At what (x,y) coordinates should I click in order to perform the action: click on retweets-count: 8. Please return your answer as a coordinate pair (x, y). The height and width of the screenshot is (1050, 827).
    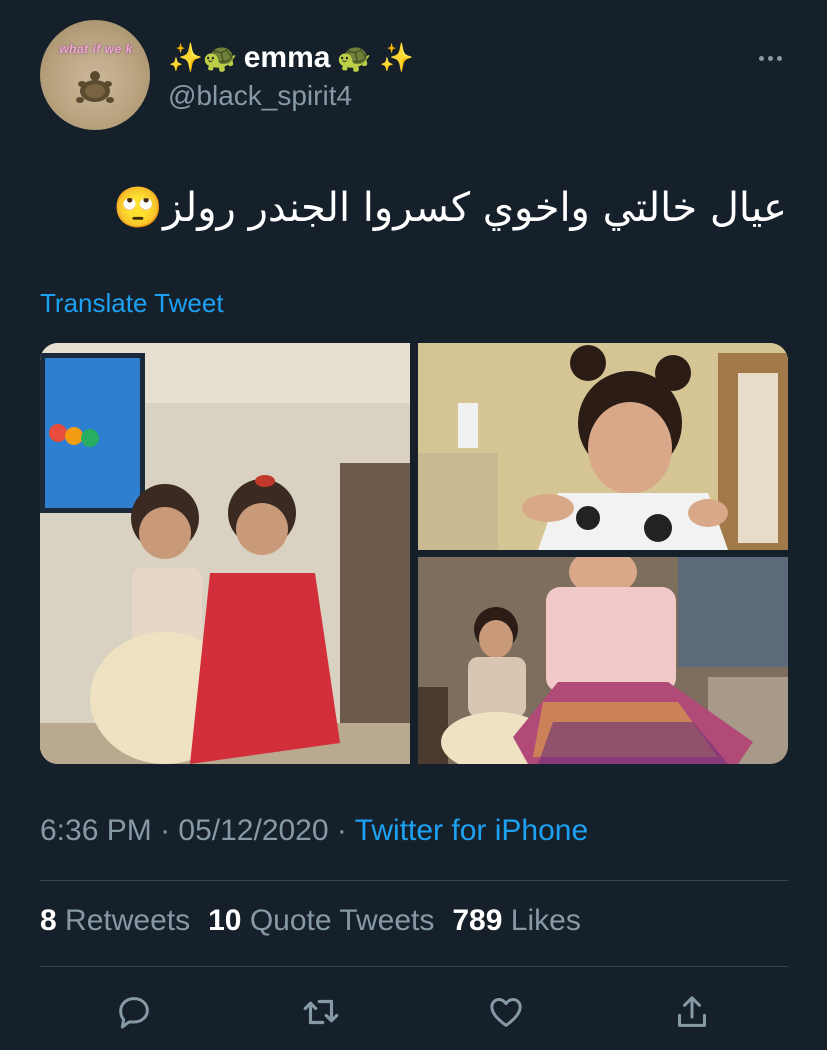
    Looking at the image, I should click on (48, 920).